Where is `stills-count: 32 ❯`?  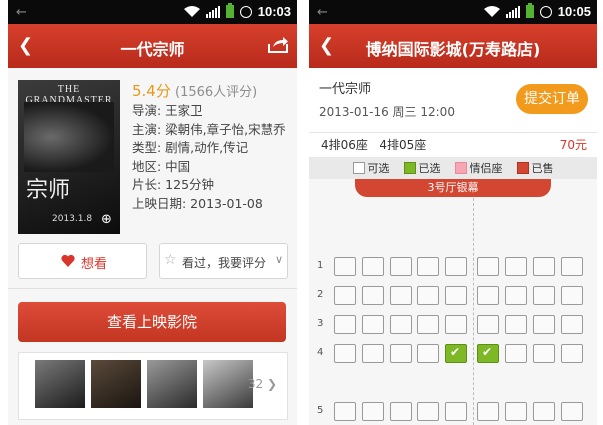 stills-count: 32 ❯ is located at coordinates (262, 384).